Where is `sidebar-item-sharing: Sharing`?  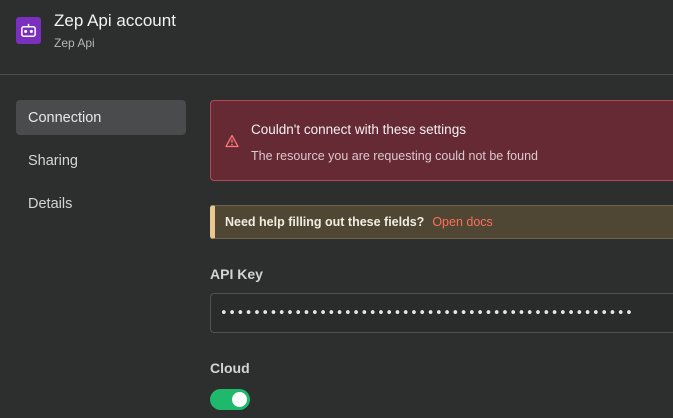
sidebar-item-sharing: Sharing is located at coordinates (101, 160).